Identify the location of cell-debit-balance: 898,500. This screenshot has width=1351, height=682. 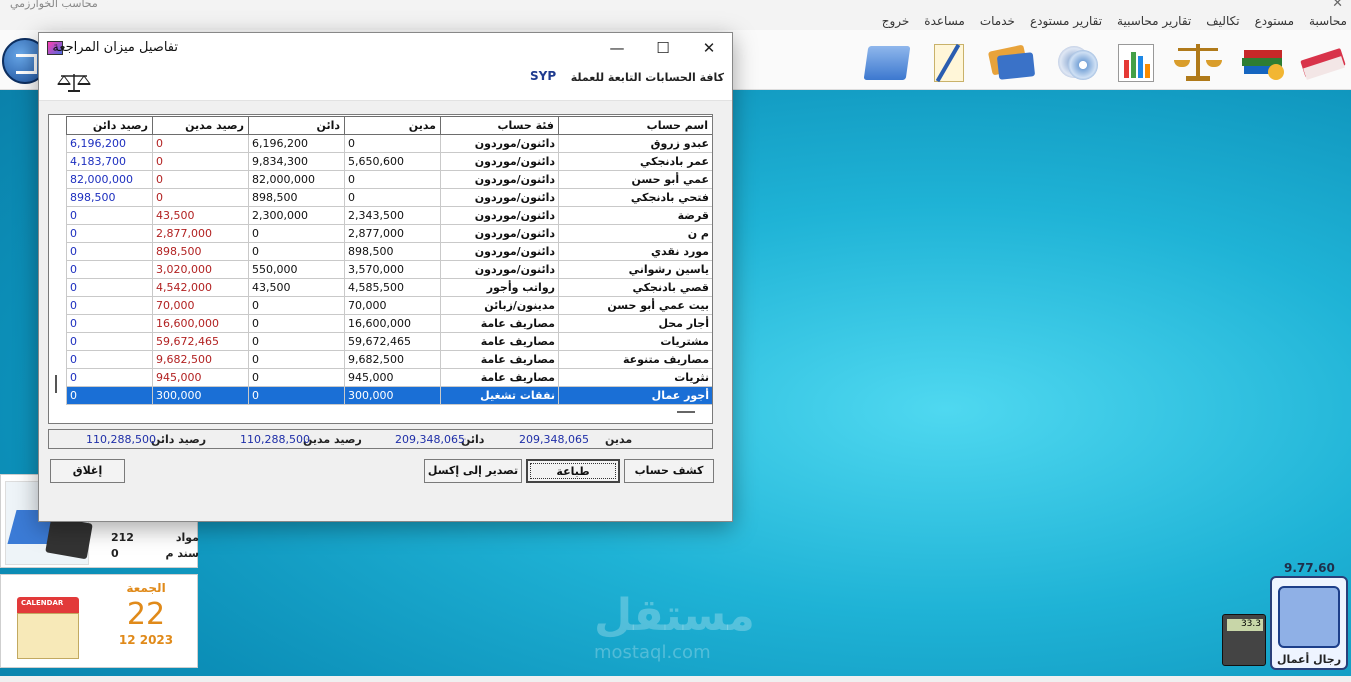
(200, 251).